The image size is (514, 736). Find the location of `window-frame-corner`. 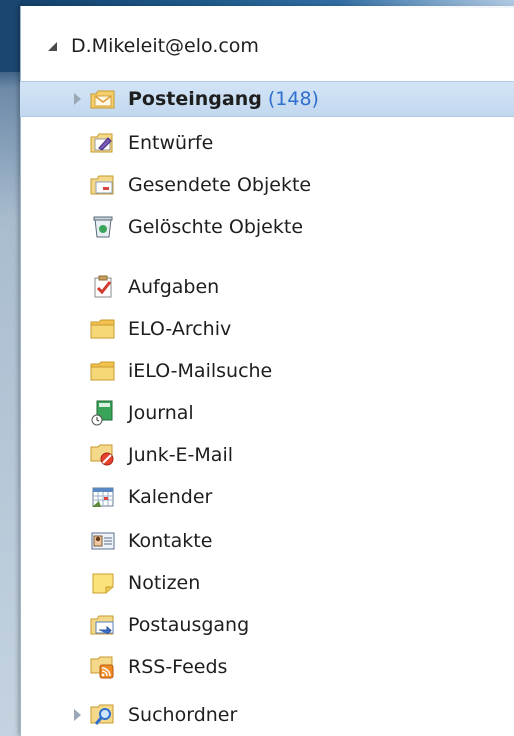

window-frame-corner is located at coordinates (10, 36).